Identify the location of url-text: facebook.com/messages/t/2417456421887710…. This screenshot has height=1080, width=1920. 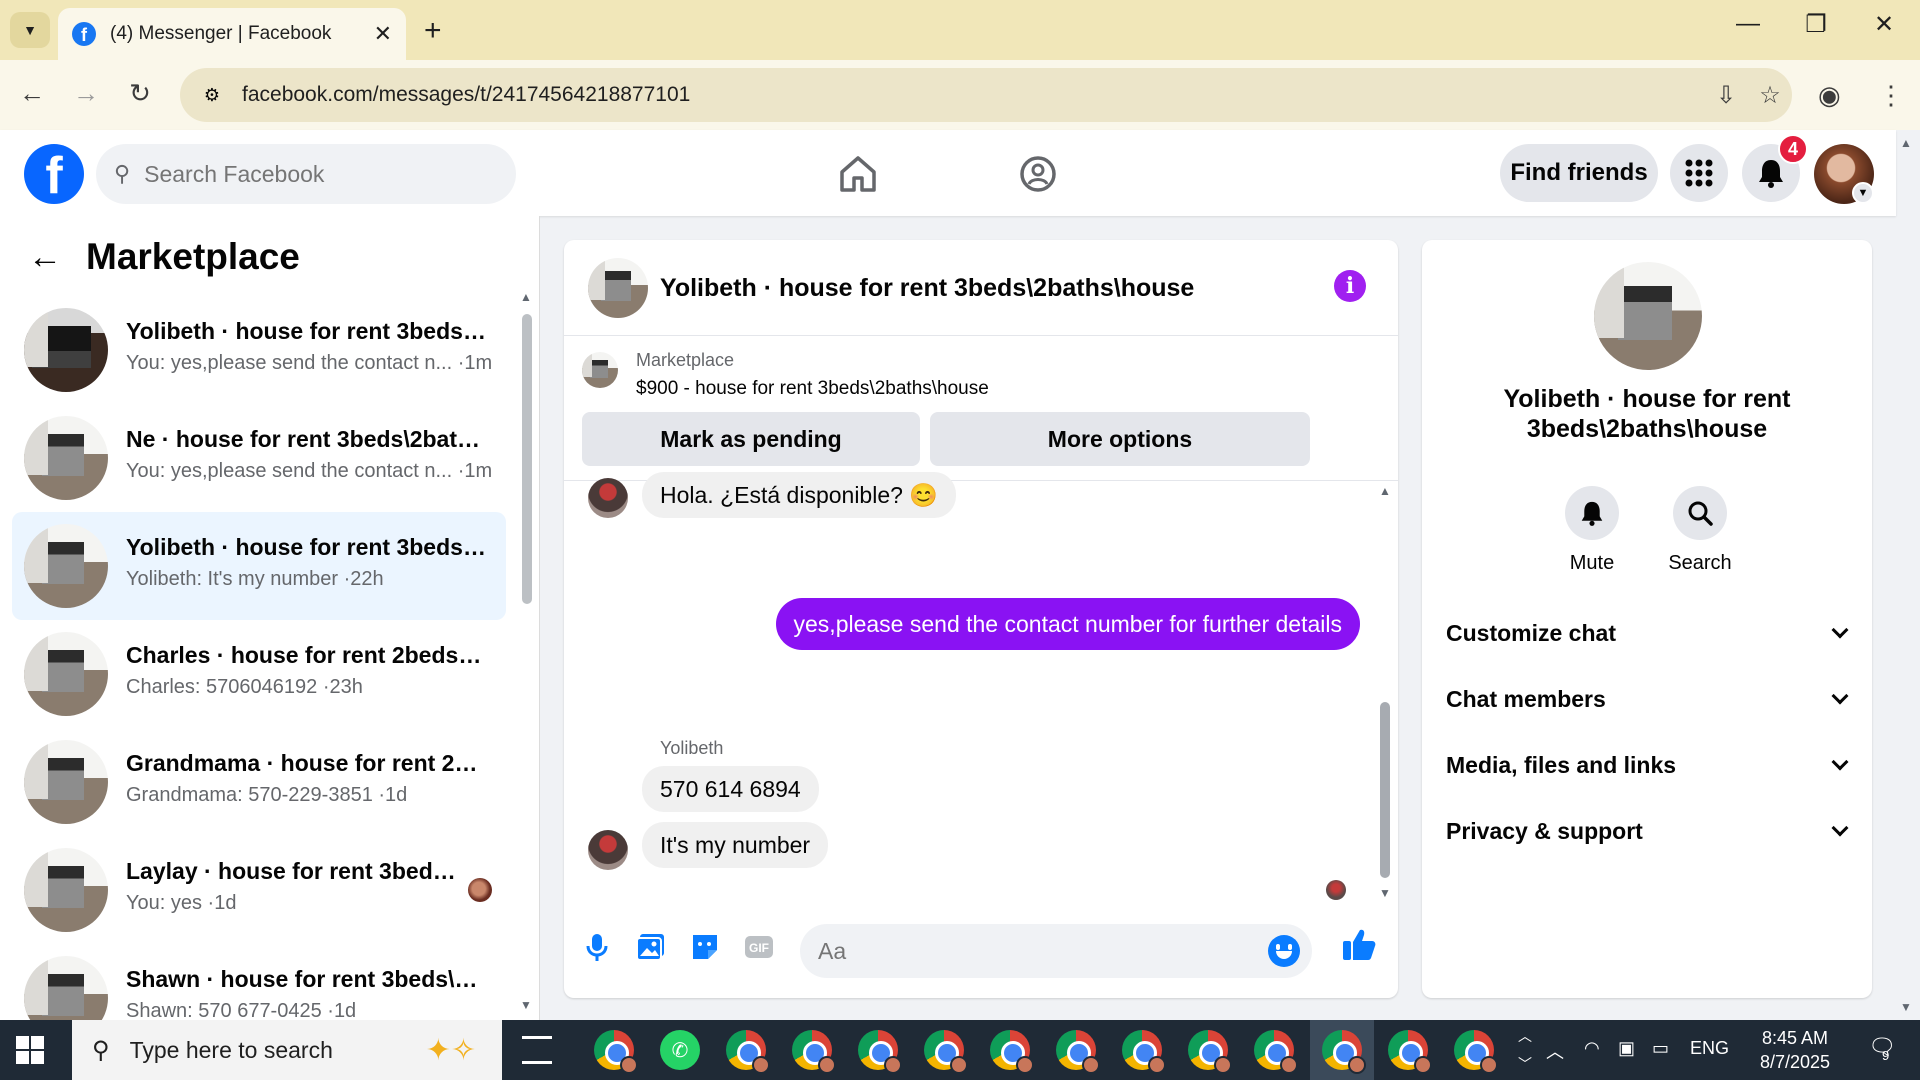
(973, 95).